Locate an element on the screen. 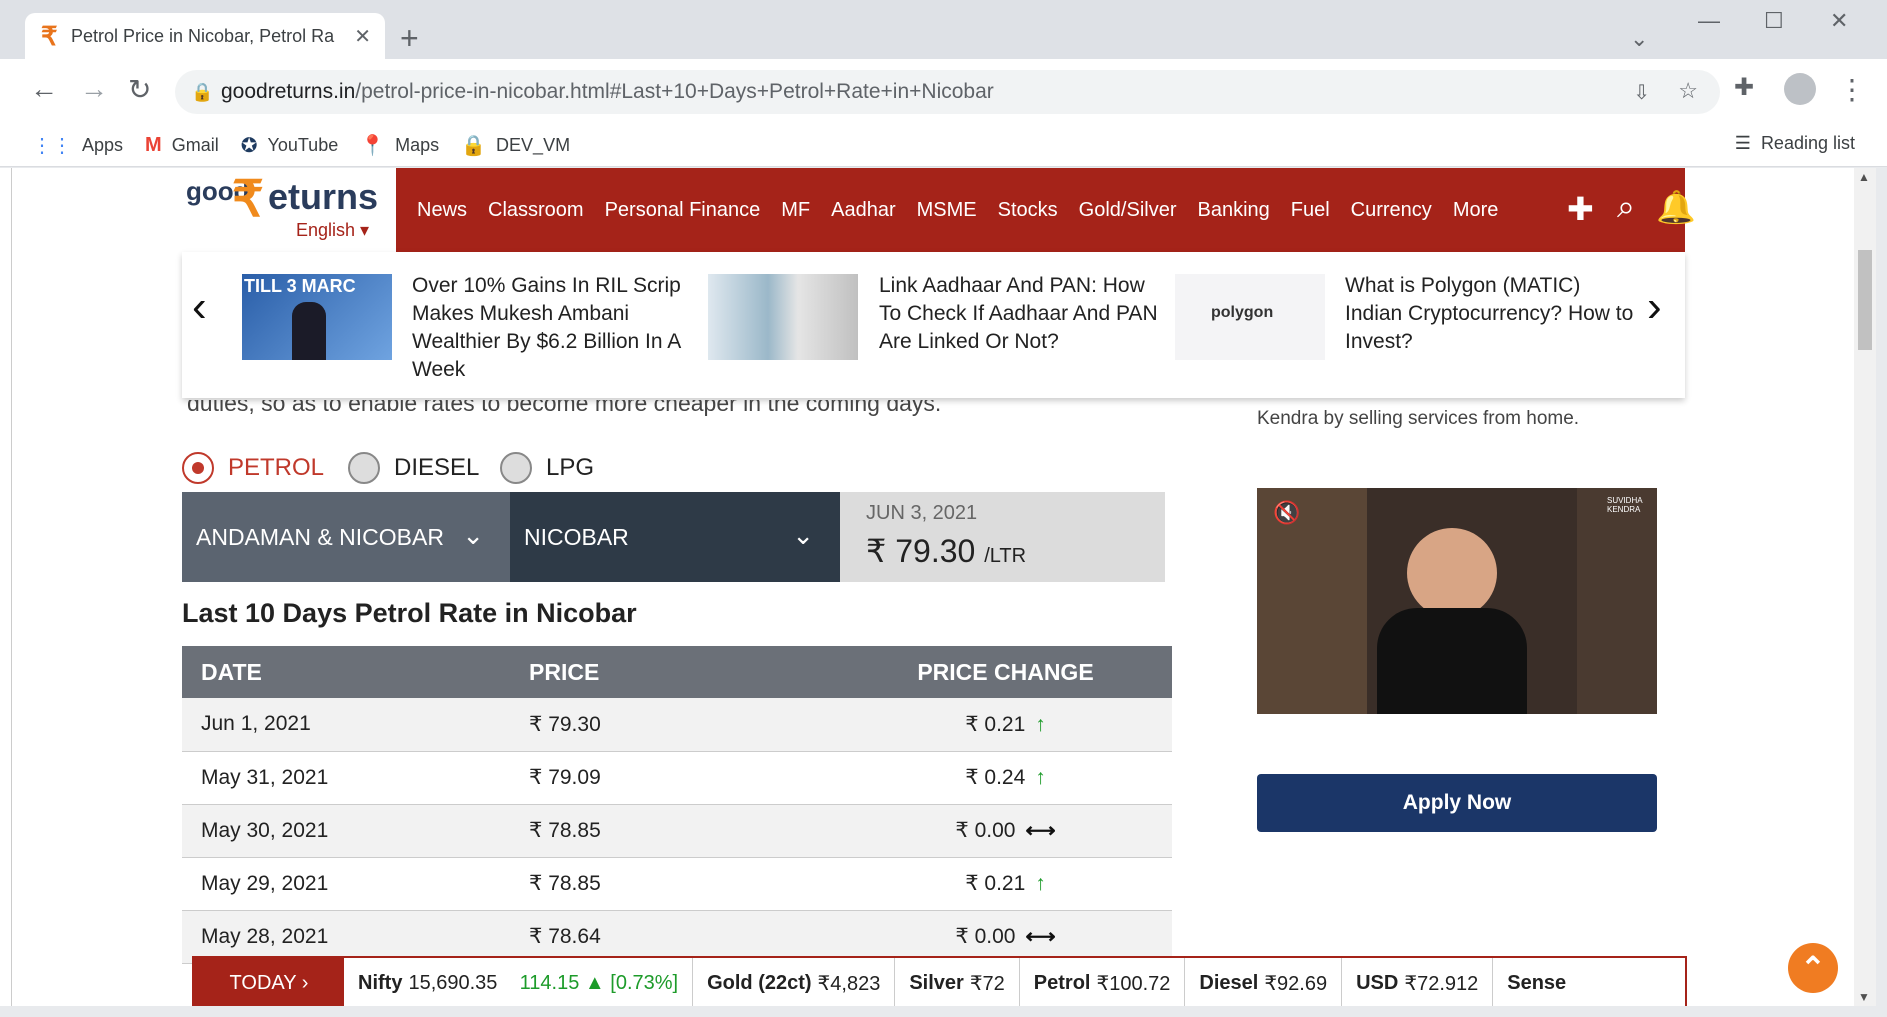 The height and width of the screenshot is (1017, 1887). fuel-tab-petrol: PETROL is located at coordinates (253, 468).